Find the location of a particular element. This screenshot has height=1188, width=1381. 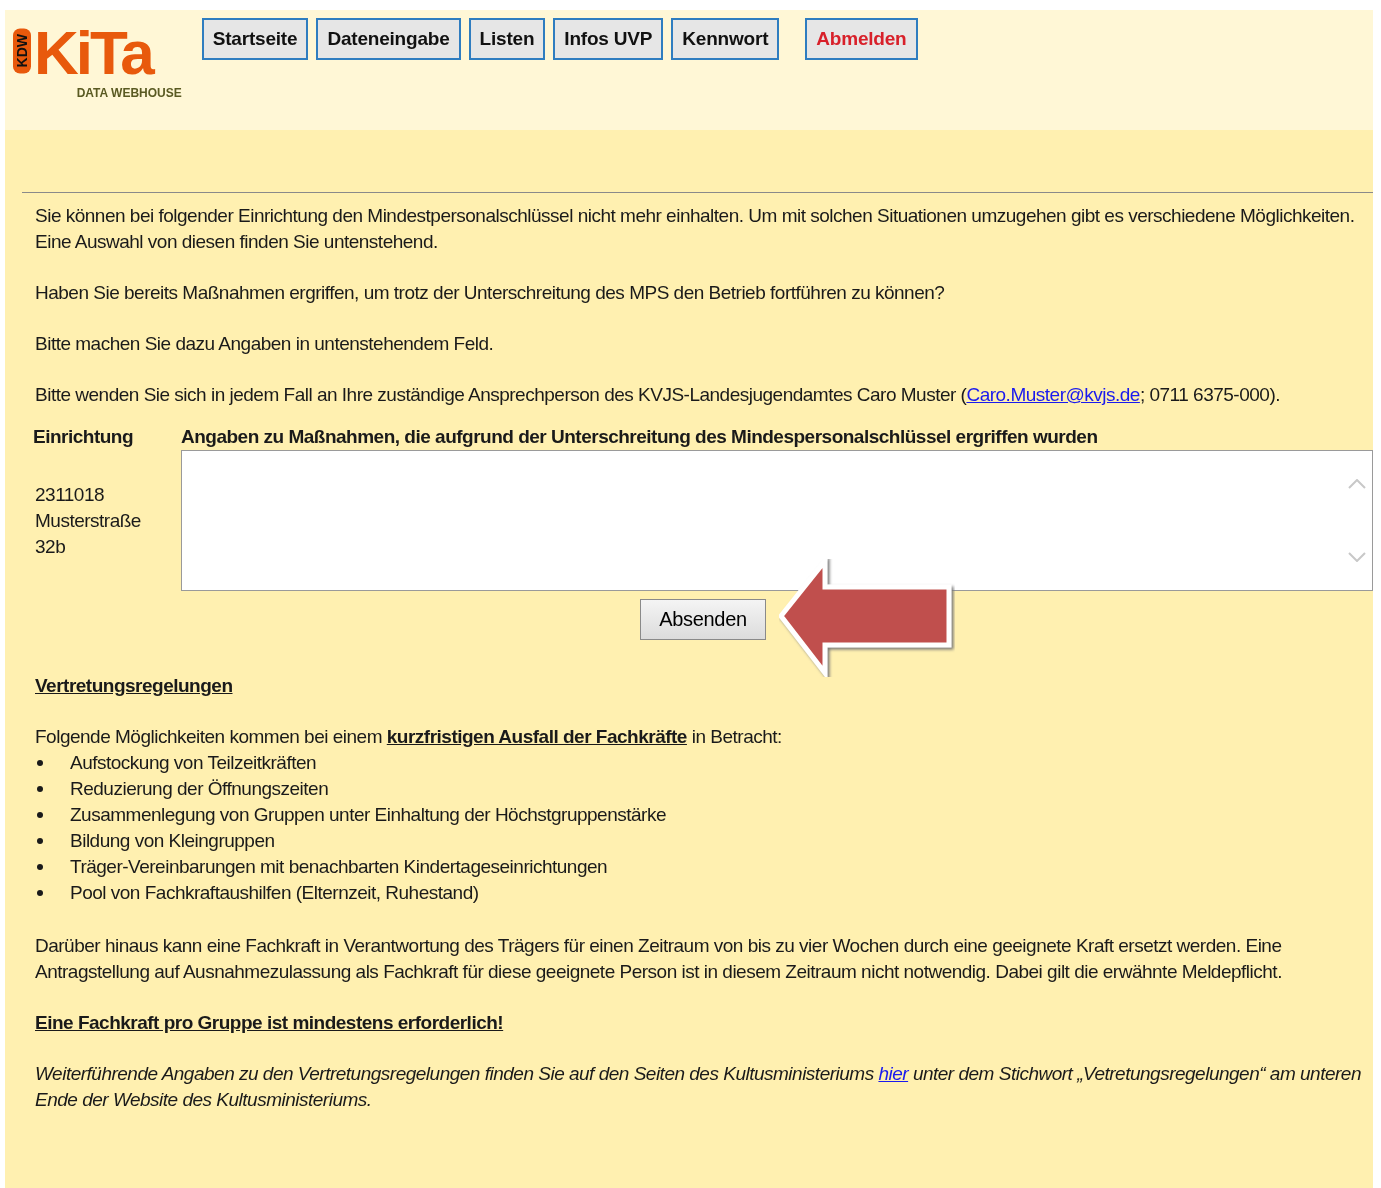

nav-button: Infos UVP is located at coordinates (608, 39).